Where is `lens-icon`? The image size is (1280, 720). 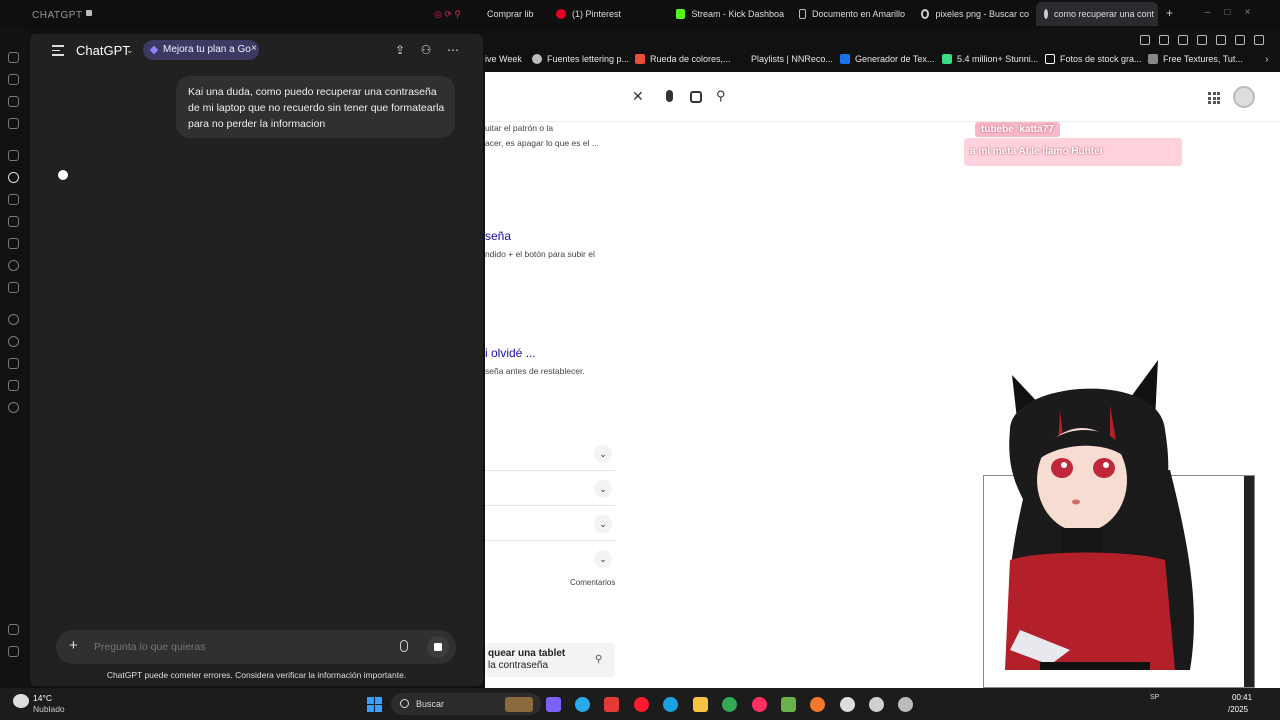
lens-icon is located at coordinates (696, 97).